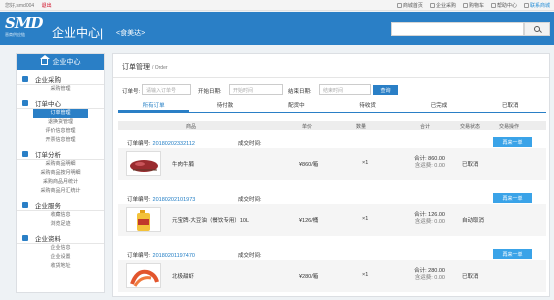 This screenshot has height=300, width=554. What do you see at coordinates (166, 89) in the screenshot?
I see `order-no-input: 请输入订单号` at bounding box center [166, 89].